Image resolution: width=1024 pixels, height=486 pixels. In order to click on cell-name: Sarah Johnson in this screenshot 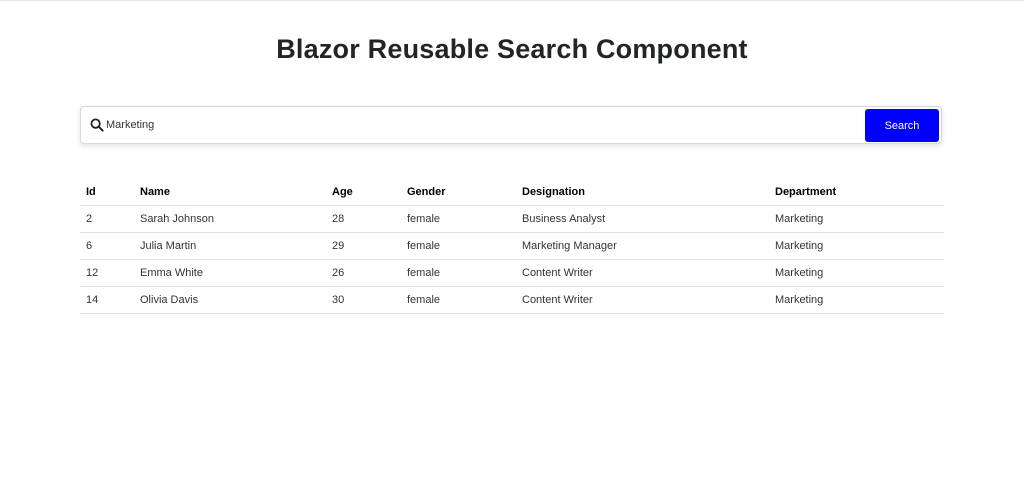, I will do `click(230, 219)`.